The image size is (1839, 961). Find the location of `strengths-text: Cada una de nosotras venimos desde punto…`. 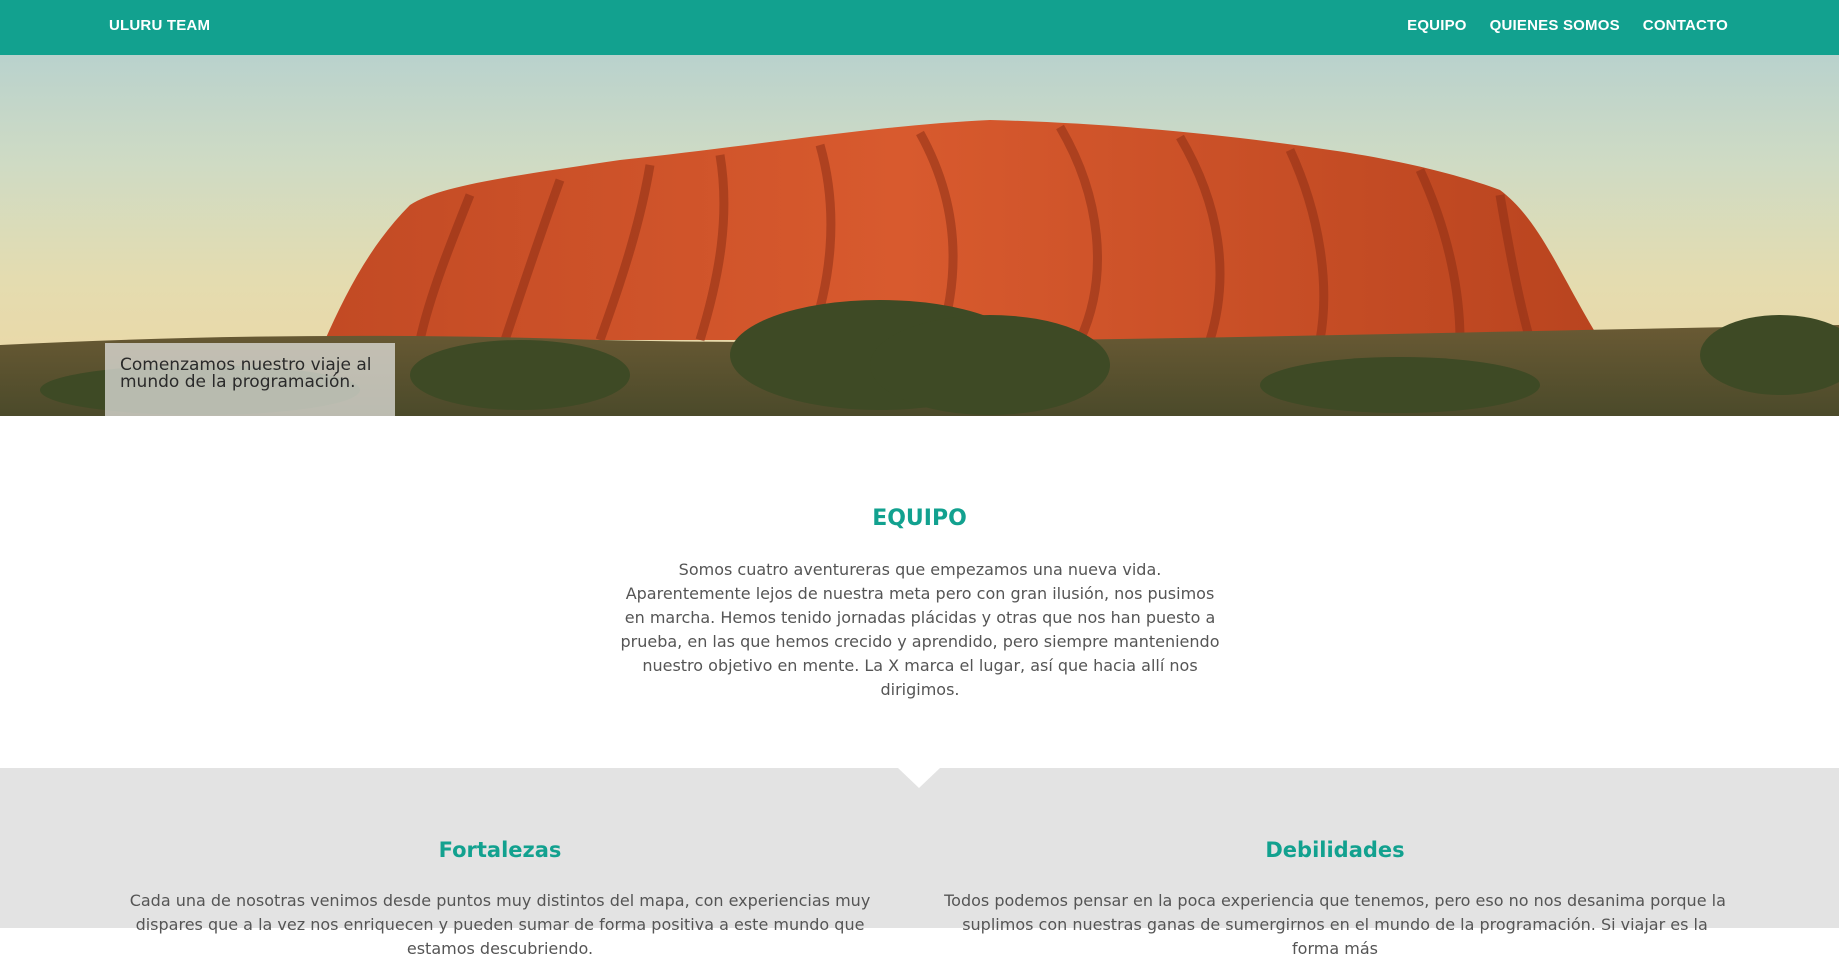

strengths-text: Cada una de nosotras venimos desde punto… is located at coordinates (500, 924).